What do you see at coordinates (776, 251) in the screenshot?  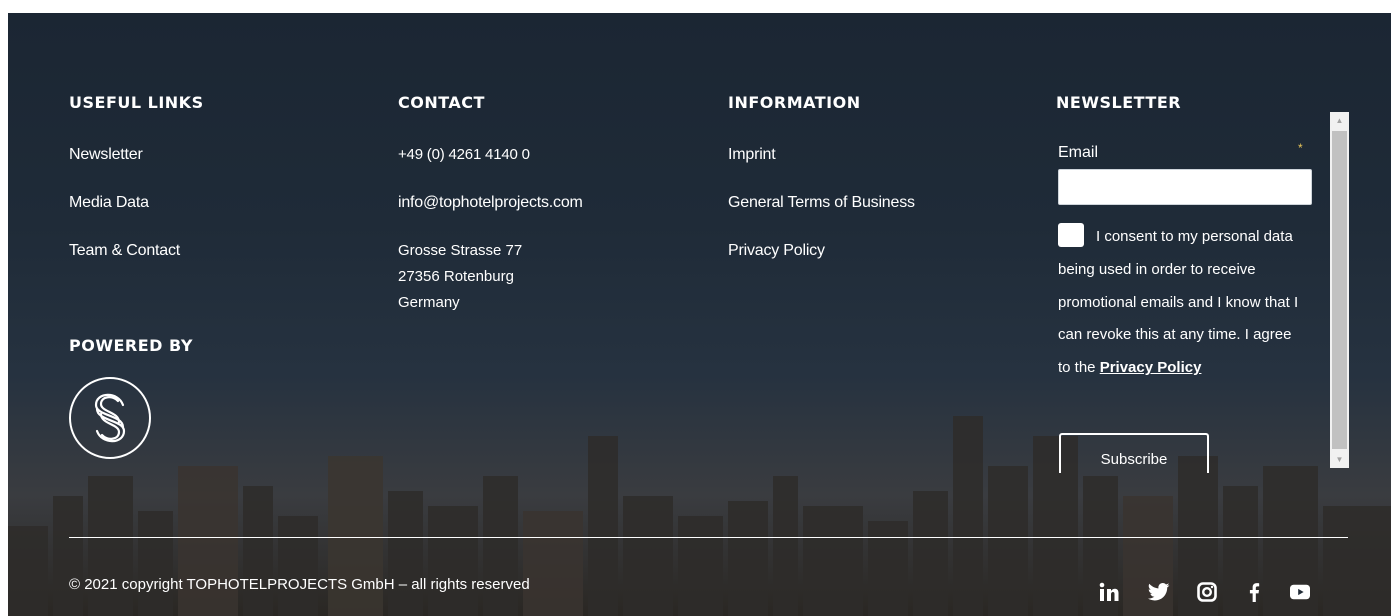 I see `link-privacy-policy: Privacy Policy` at bounding box center [776, 251].